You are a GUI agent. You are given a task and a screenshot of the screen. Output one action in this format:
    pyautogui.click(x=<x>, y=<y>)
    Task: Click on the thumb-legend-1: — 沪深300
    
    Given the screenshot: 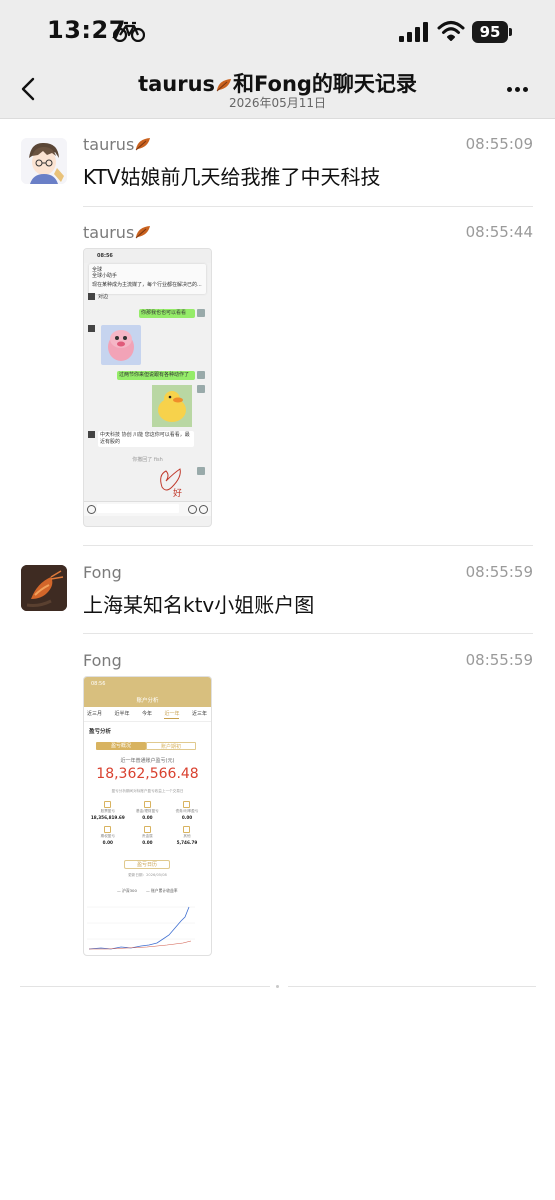 What is the action you would take?
    pyautogui.click(x=127, y=890)
    